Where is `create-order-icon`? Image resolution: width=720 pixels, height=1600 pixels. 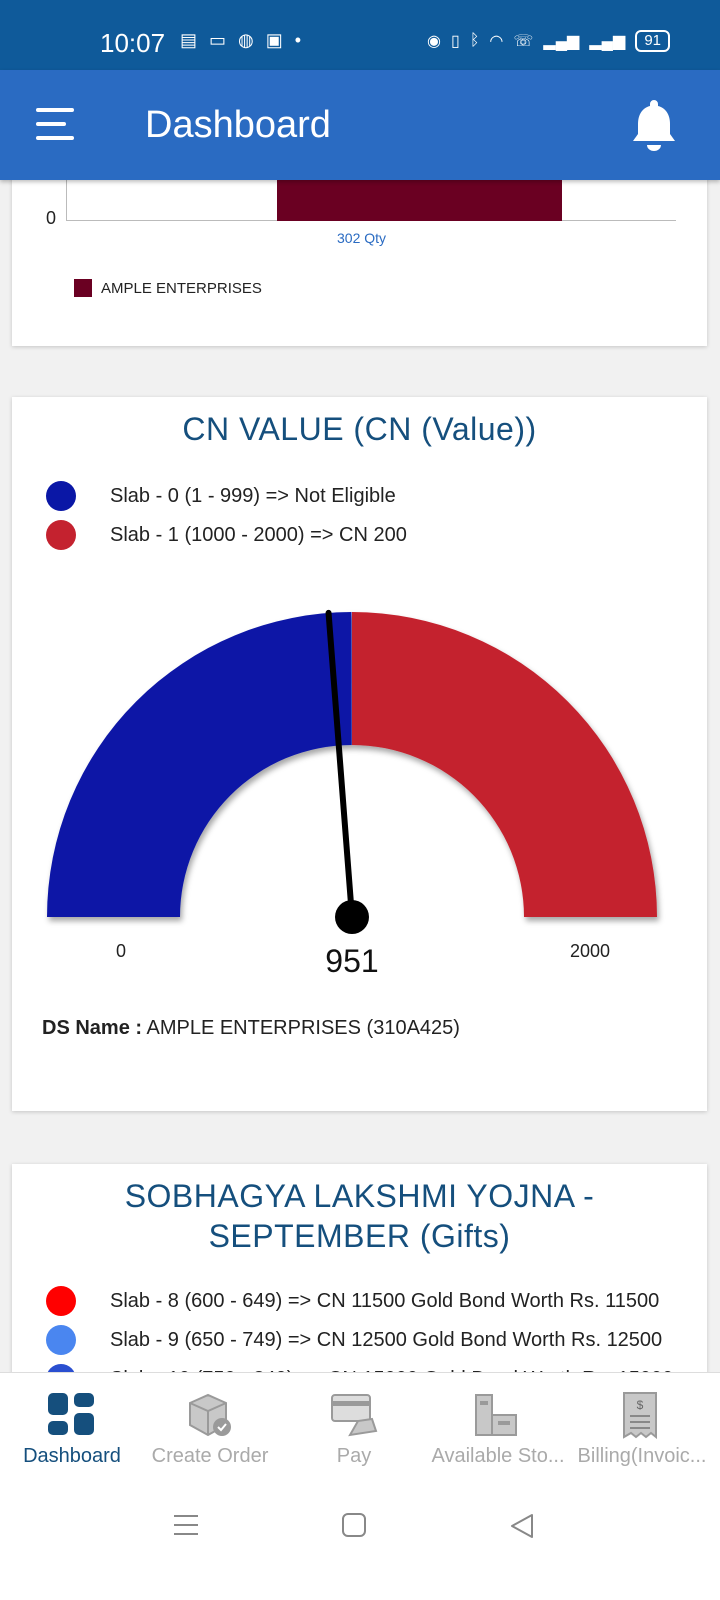 create-order-icon is located at coordinates (210, 1415).